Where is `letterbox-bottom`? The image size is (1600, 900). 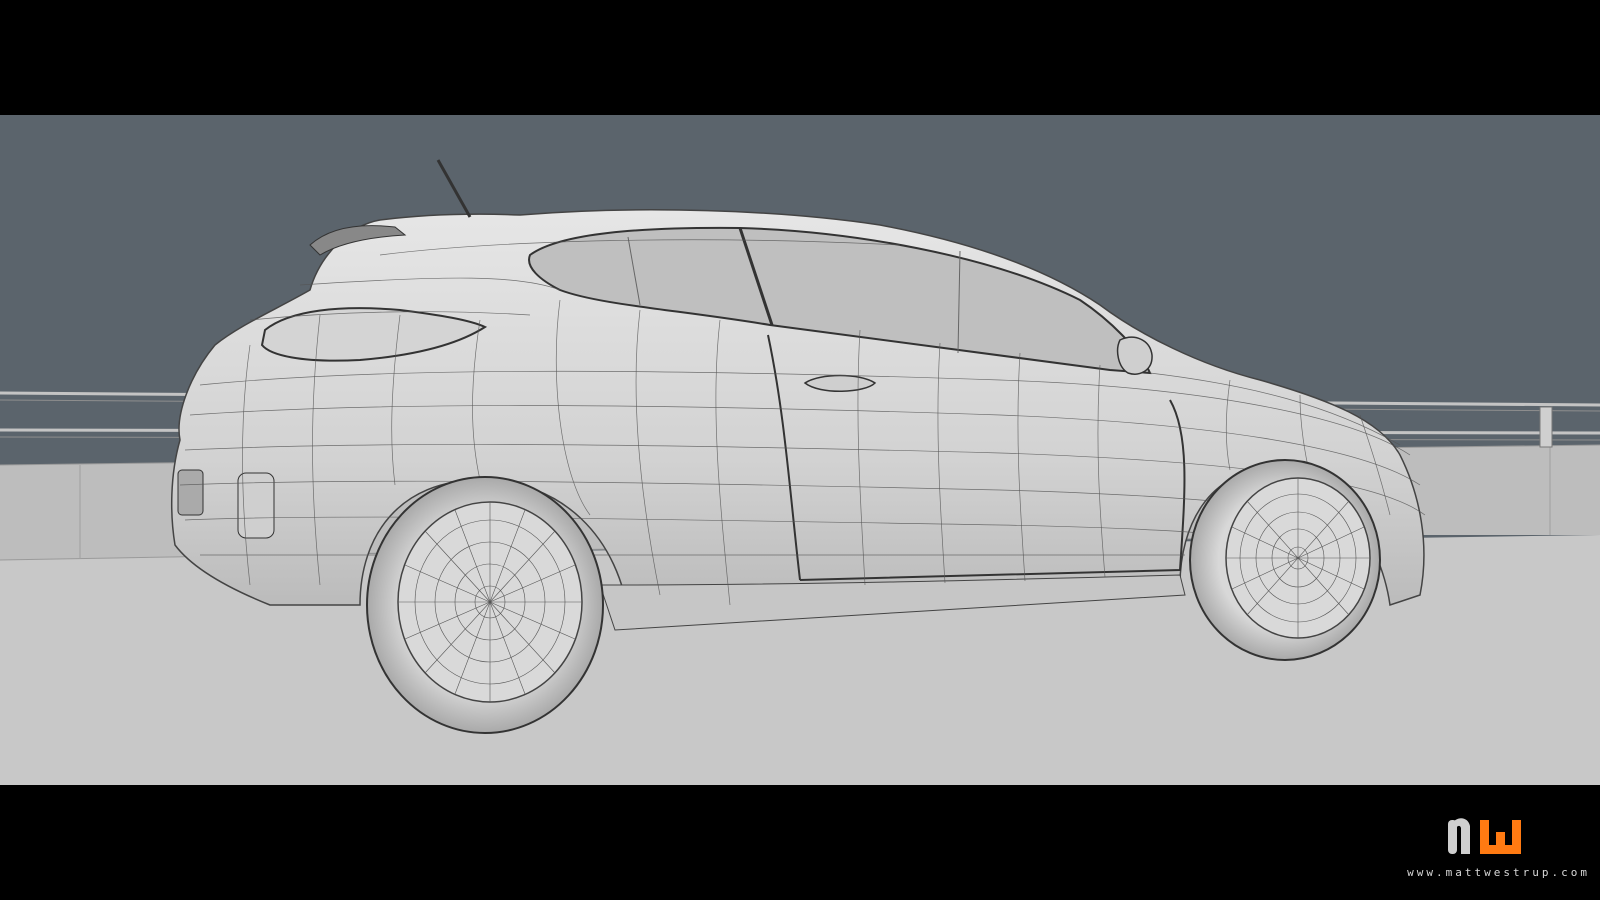
letterbox-bottom is located at coordinates (800, 842).